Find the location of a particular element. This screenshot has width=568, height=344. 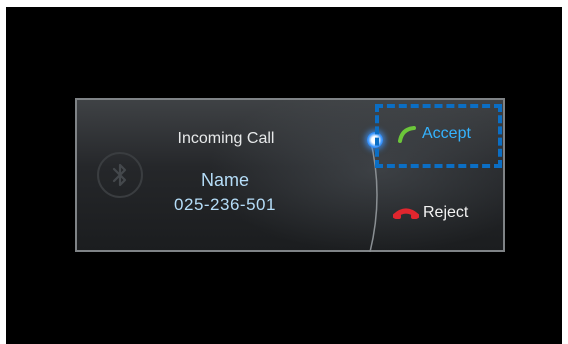

accept-label: Accept is located at coordinates (446, 133).